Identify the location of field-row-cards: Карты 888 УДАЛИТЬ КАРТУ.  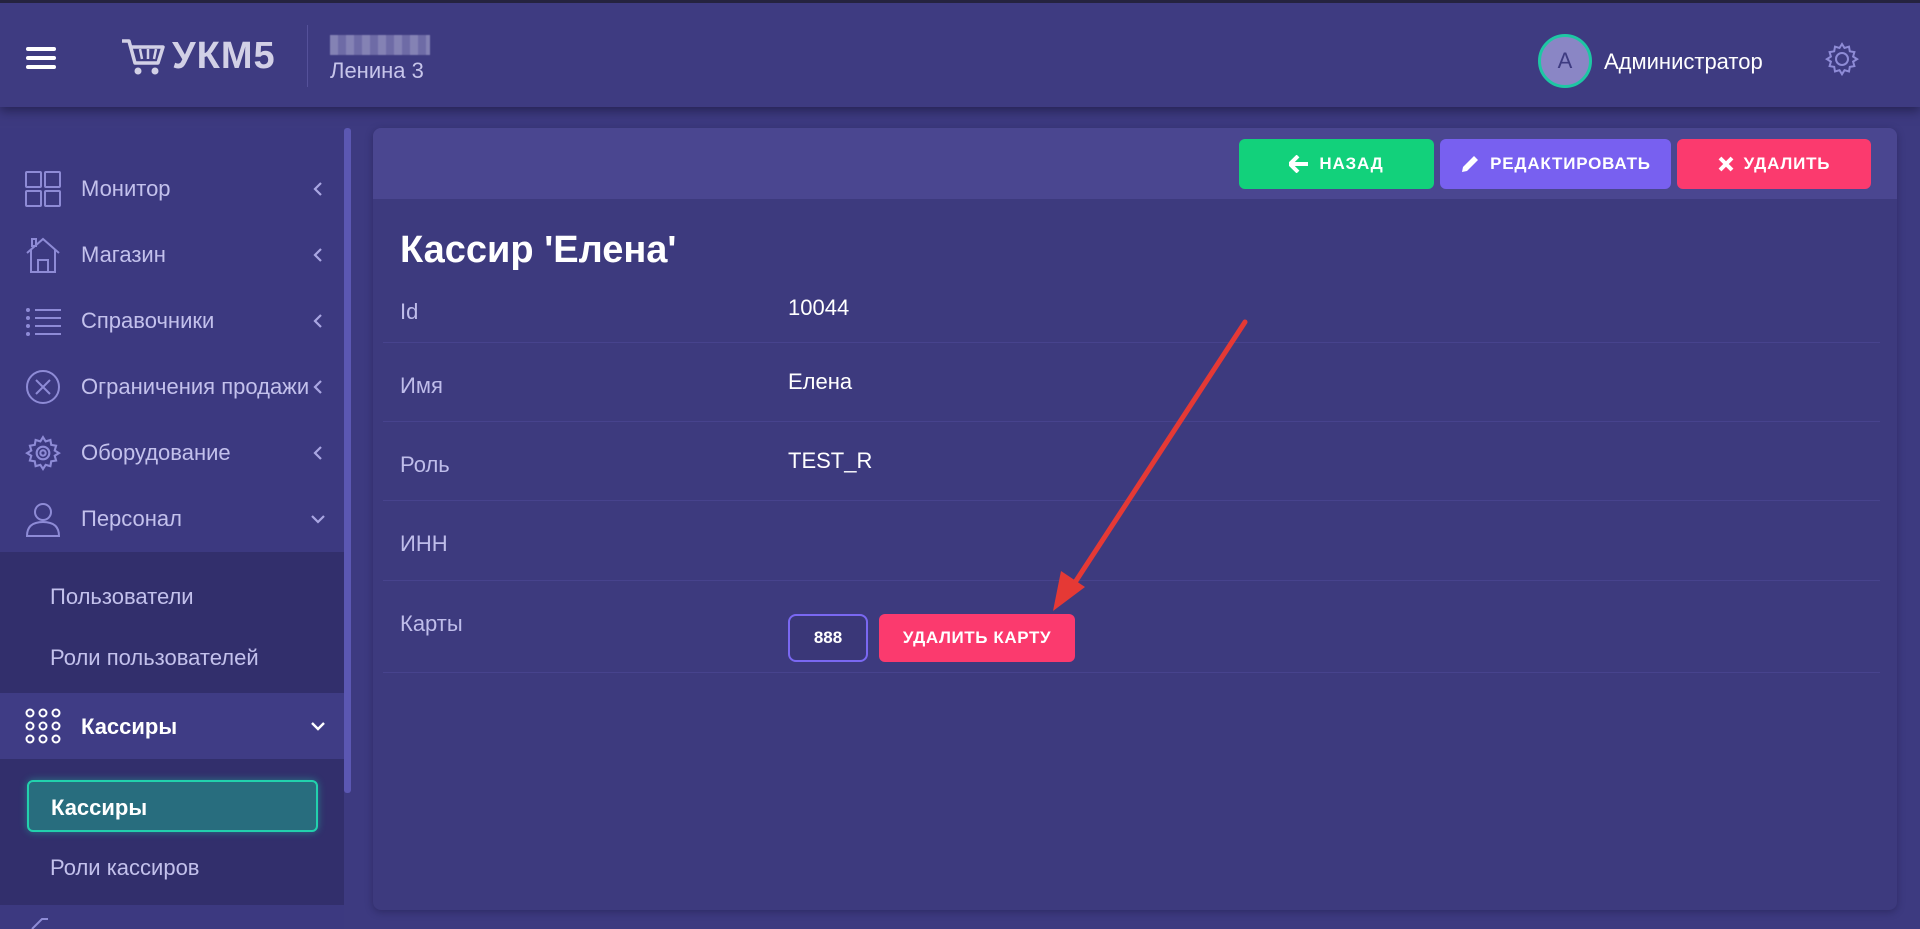
(1131, 627).